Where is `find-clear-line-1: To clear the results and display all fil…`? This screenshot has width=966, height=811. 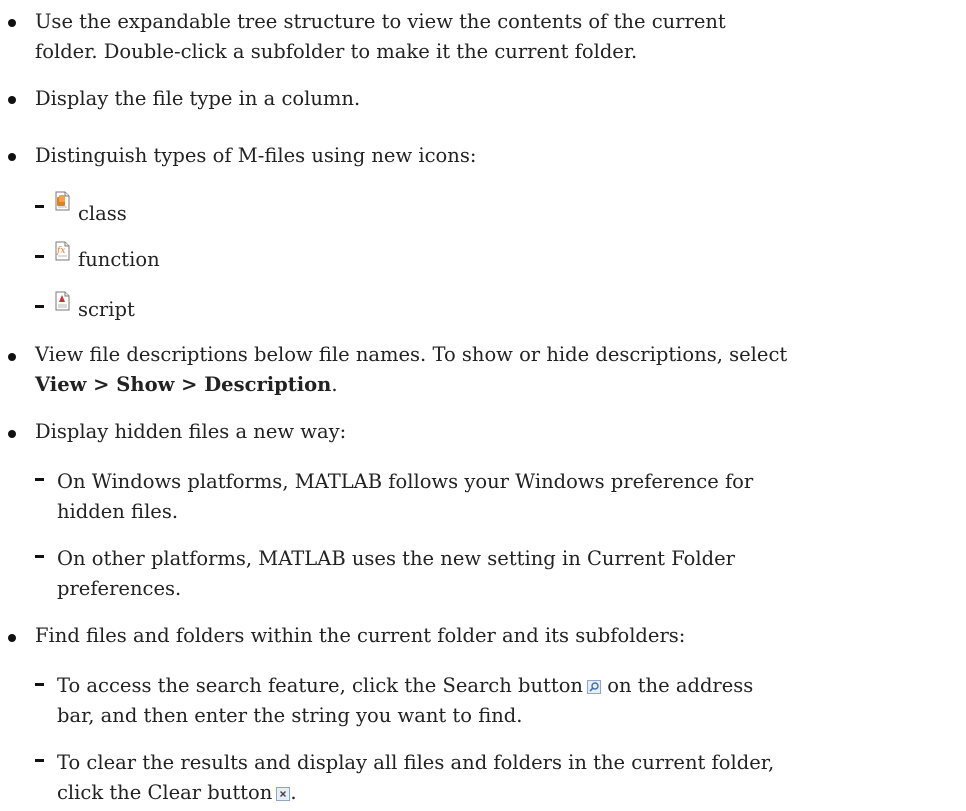
find-clear-line-1: To clear the results and display all fil… is located at coordinates (416, 762).